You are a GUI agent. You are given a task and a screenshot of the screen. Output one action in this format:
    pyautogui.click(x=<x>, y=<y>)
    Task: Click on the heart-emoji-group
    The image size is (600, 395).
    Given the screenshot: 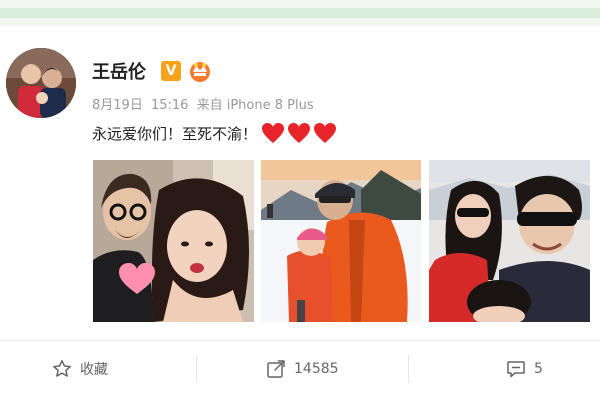 What is the action you would take?
    pyautogui.click(x=300, y=133)
    